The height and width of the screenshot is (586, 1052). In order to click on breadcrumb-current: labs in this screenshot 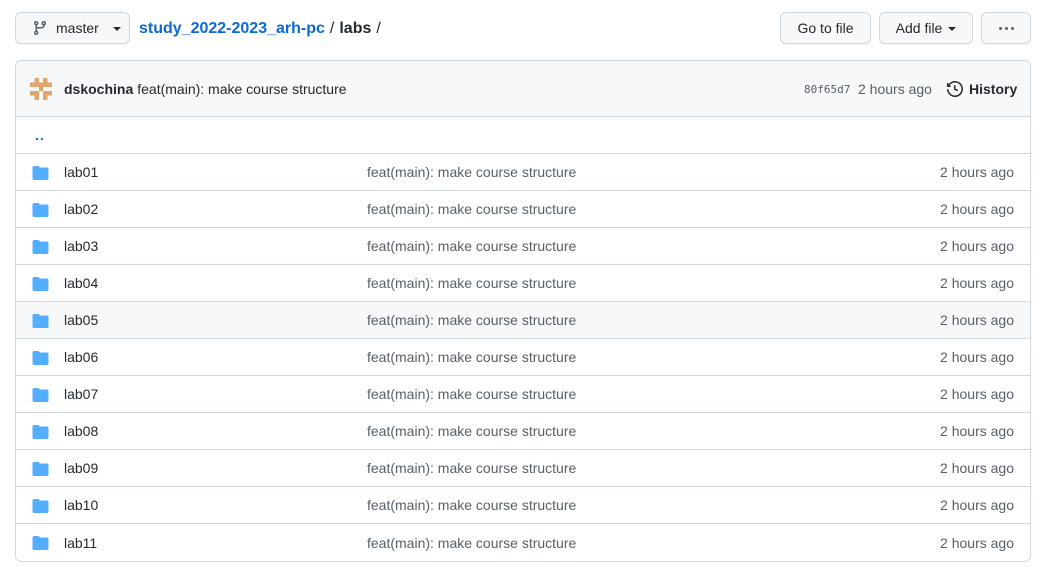, I will do `click(355, 28)`.